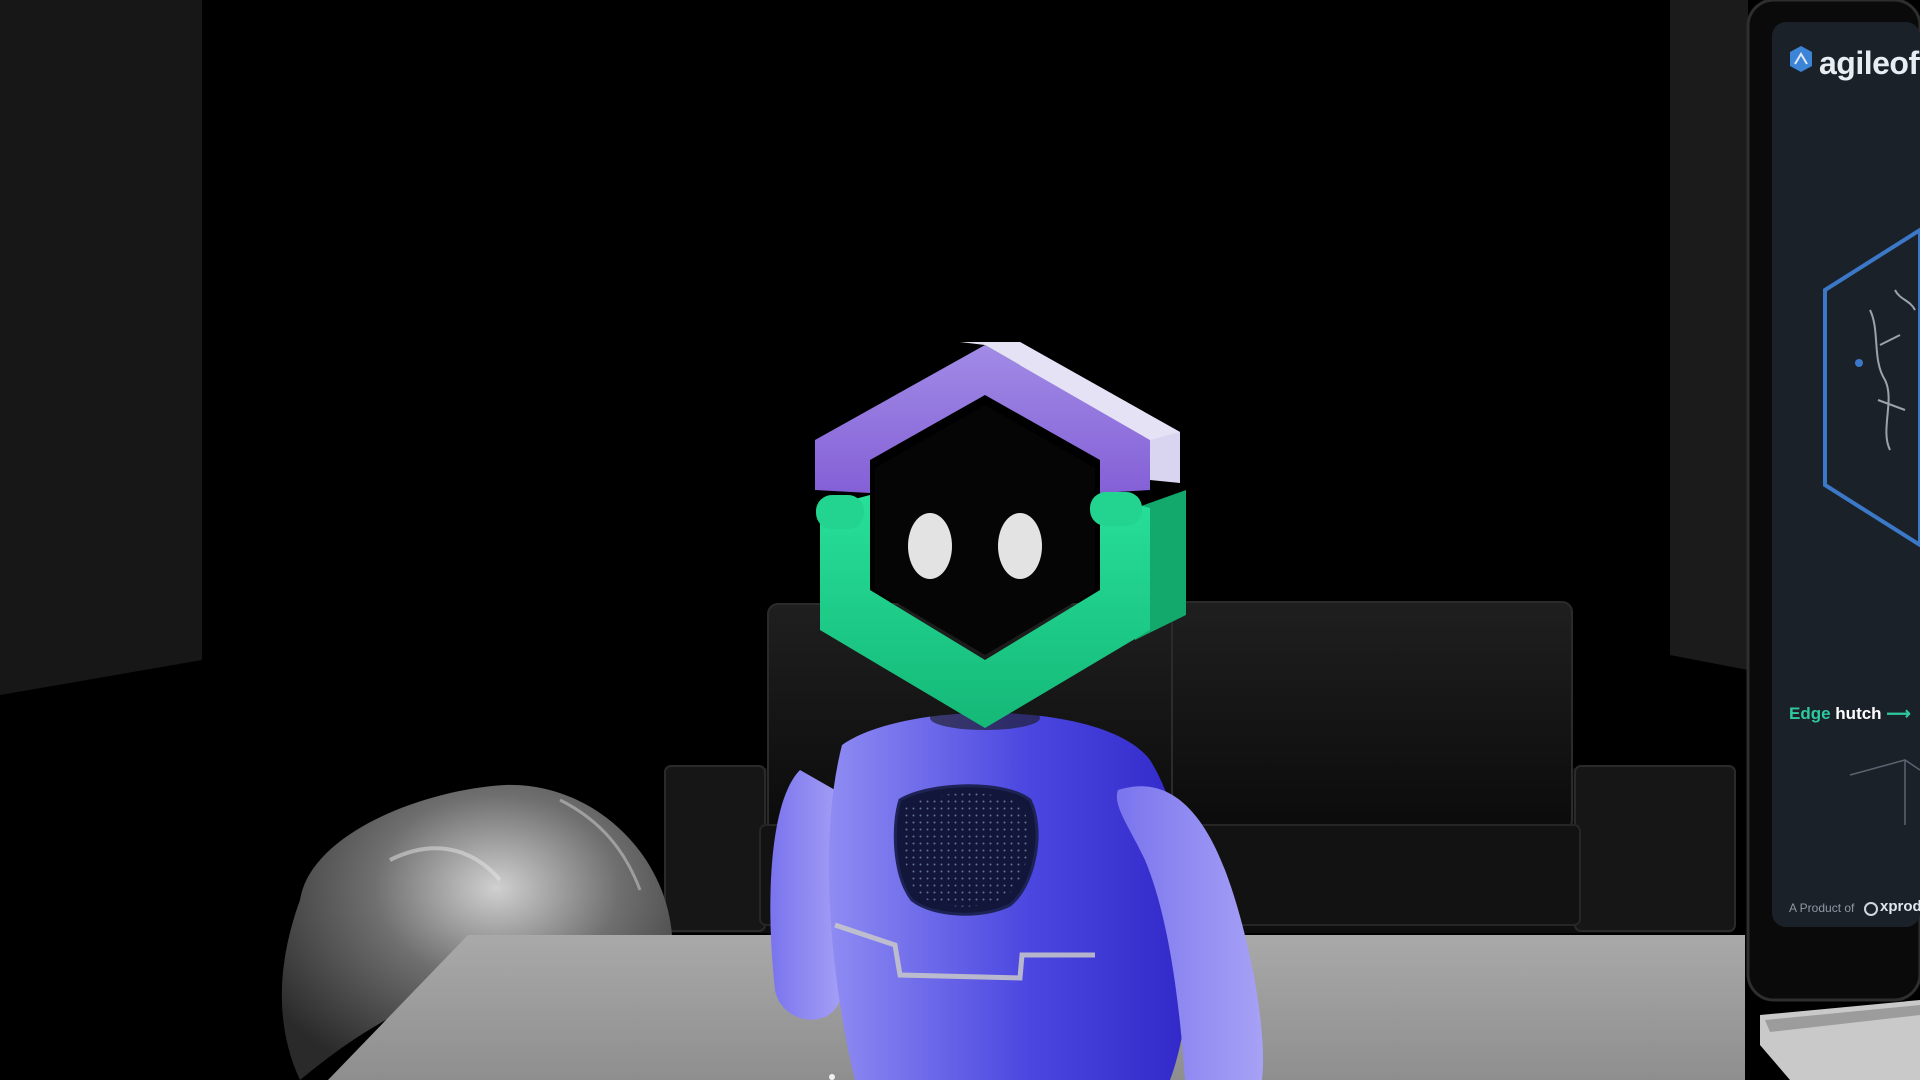 This screenshot has height=1080, width=1920. Describe the element at coordinates (1869, 63) in the screenshot. I see `poster-brand-name: agileoff` at that location.